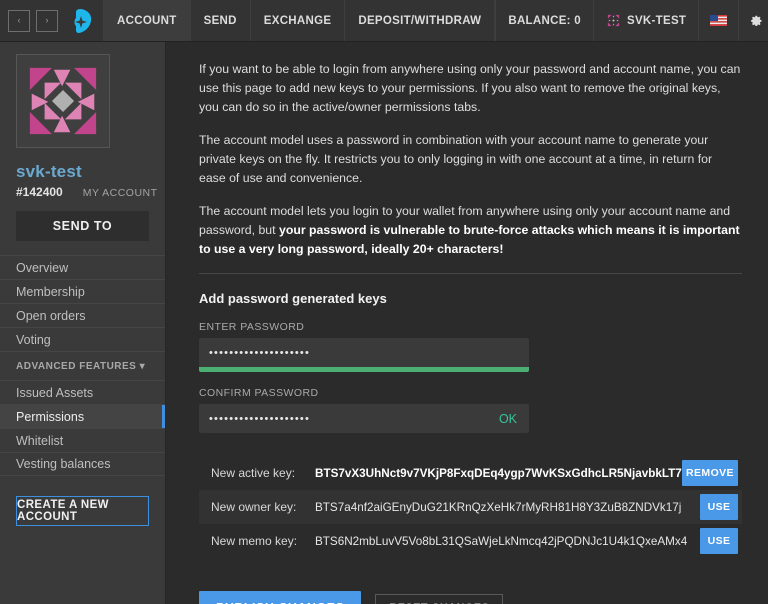 This screenshot has height=604, width=768. What do you see at coordinates (82, 339) in the screenshot?
I see `sidebar-item-voting: Voting` at bounding box center [82, 339].